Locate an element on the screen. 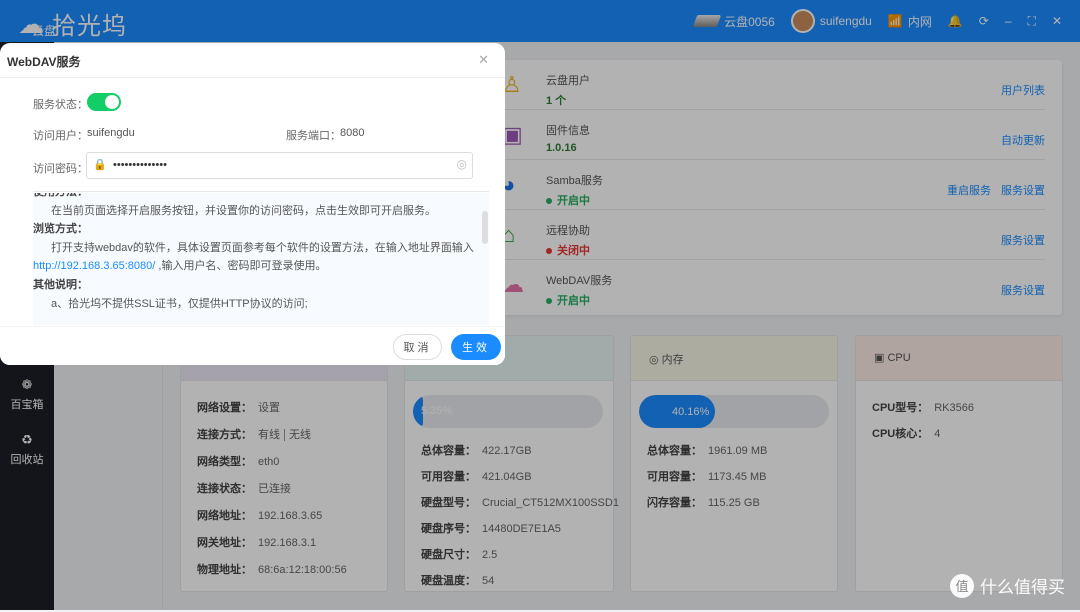  webdav-url-link: http://192.168.3.65:8080/ is located at coordinates (94, 266).